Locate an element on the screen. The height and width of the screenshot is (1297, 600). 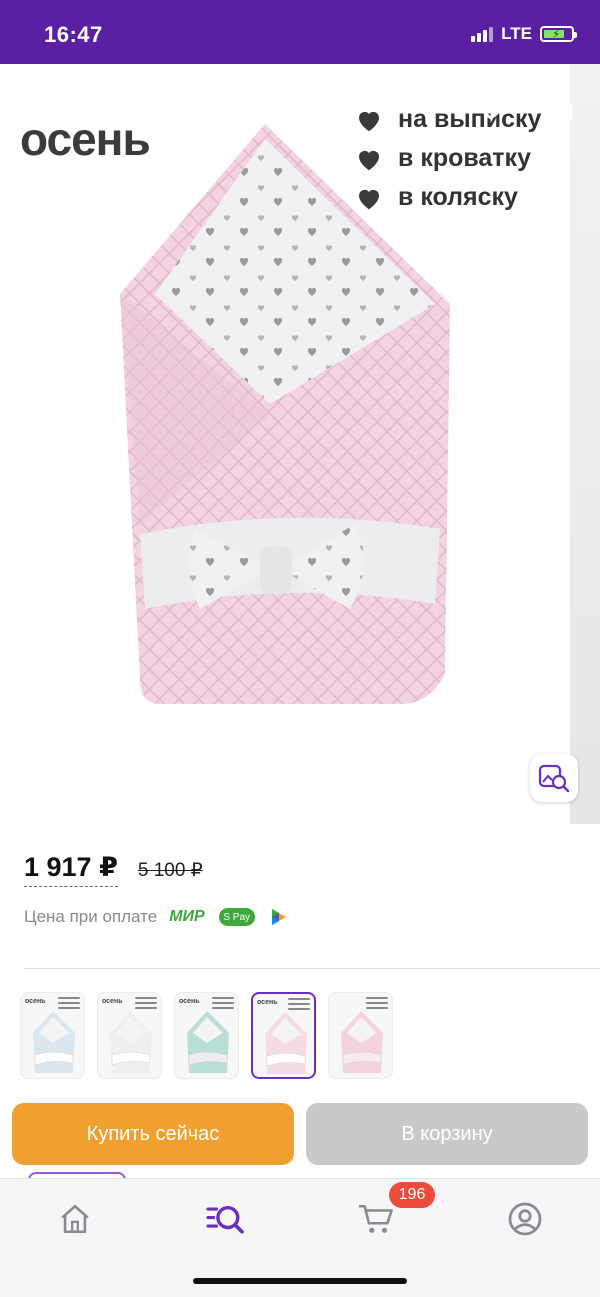
next-image-peek is located at coordinates (585, 444).